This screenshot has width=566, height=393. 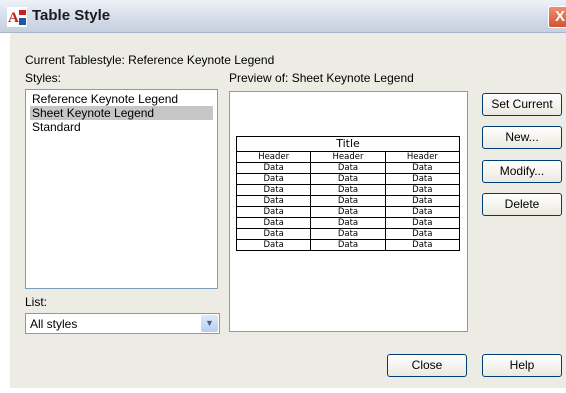 I want to click on set-current-button: Set Current, so click(x=522, y=104).